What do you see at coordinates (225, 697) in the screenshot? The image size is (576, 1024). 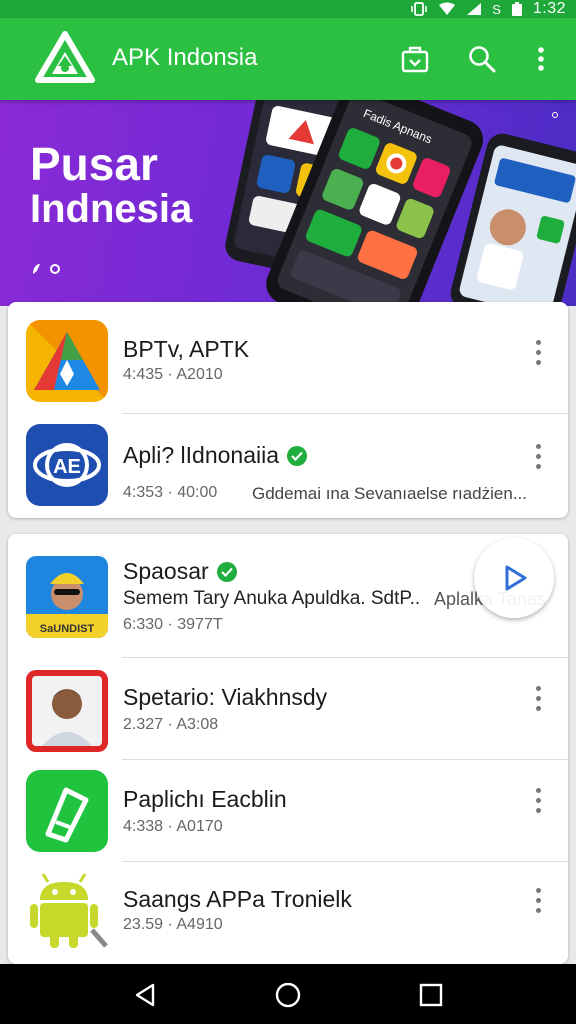 I see `app-title: Spetario: Viakhnsdy` at bounding box center [225, 697].